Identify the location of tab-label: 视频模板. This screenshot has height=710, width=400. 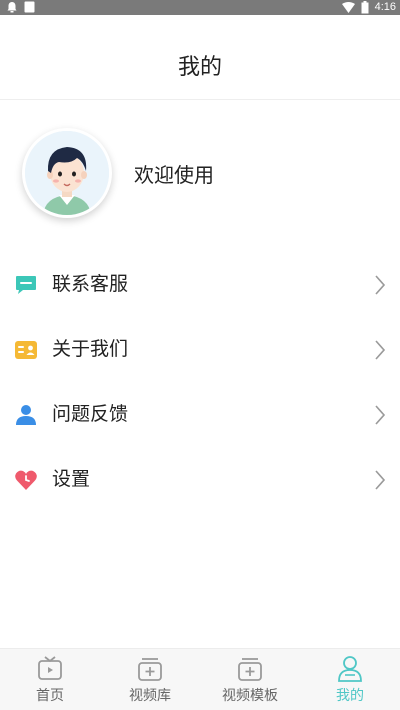
(250, 696).